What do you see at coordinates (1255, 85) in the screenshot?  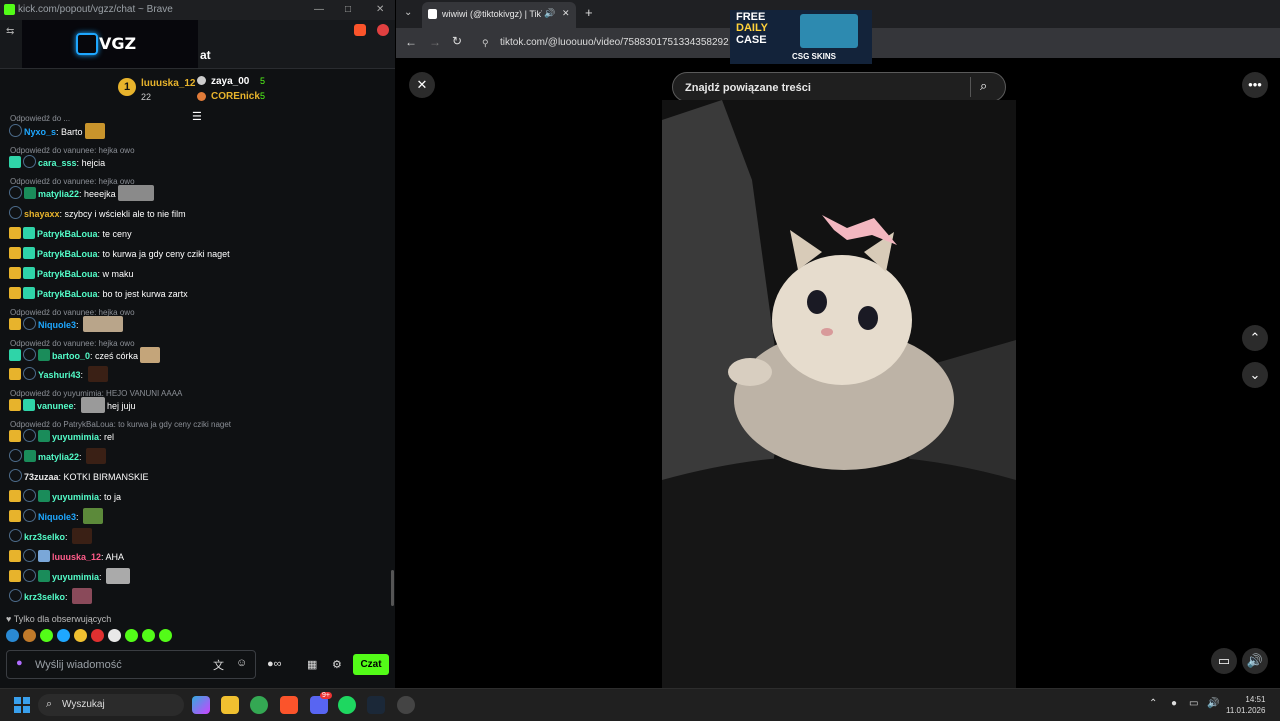 I see `more-options-icon: •••` at bounding box center [1255, 85].